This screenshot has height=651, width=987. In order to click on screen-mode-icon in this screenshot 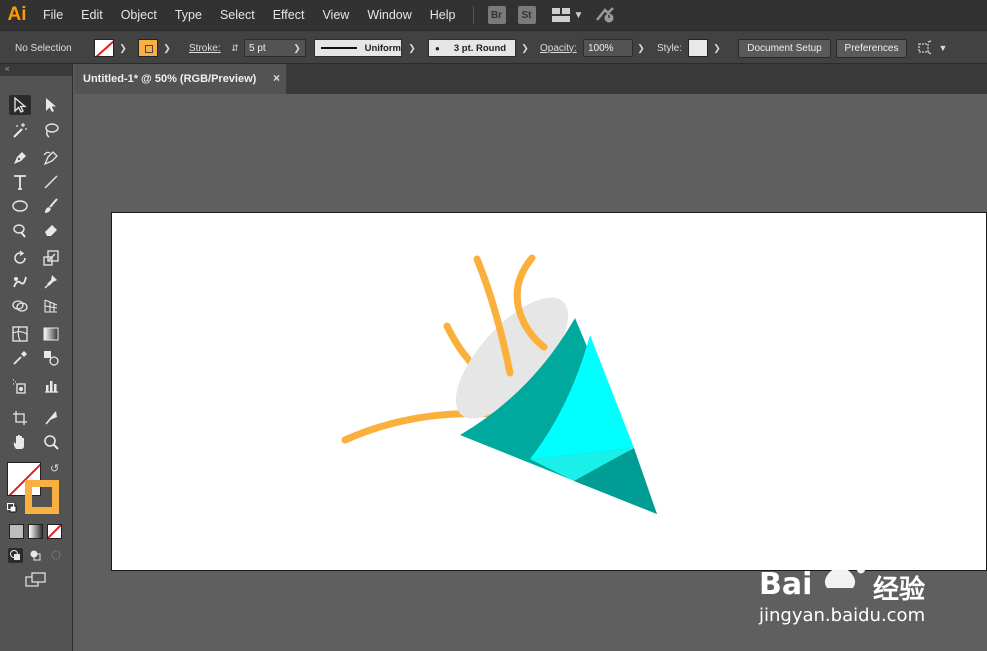, I will do `click(36, 580)`.